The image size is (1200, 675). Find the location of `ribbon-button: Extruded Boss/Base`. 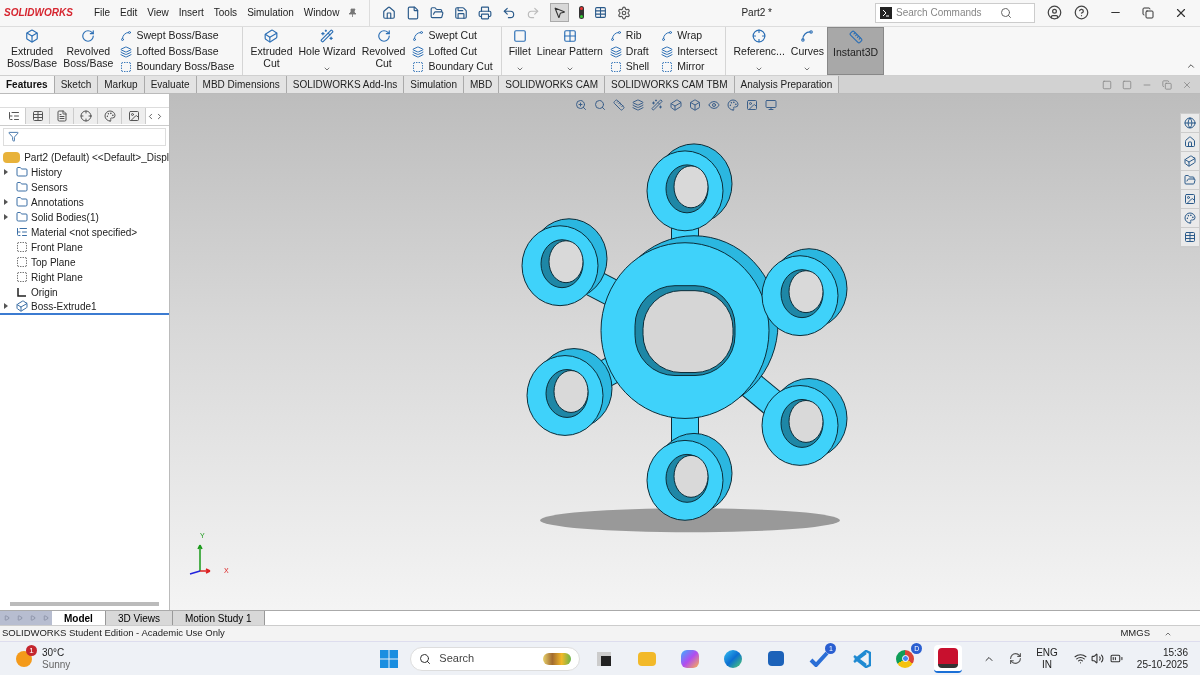

ribbon-button: Extruded Boss/Base is located at coordinates (32, 50).